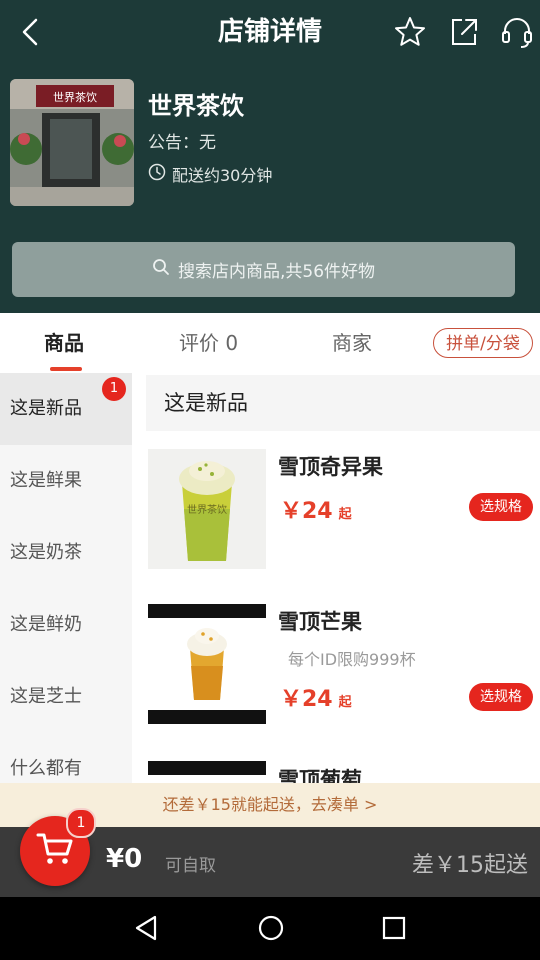  I want to click on headset-icon, so click(517, 32).